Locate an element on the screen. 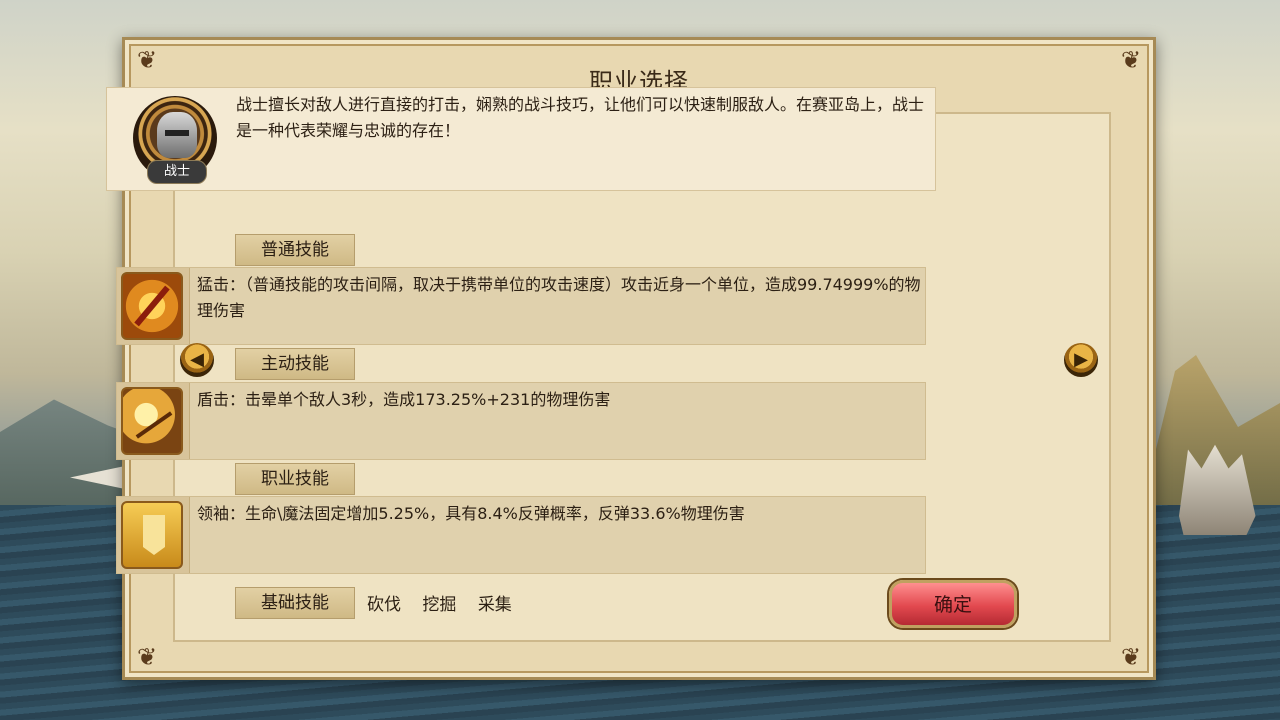 This screenshot has width=1280, height=720. class-skill-text: 领袖：生命\魔法固定增加5.25%，具有8.4%反弹概率，反弹33.6%物理伤害 is located at coordinates (471, 513).